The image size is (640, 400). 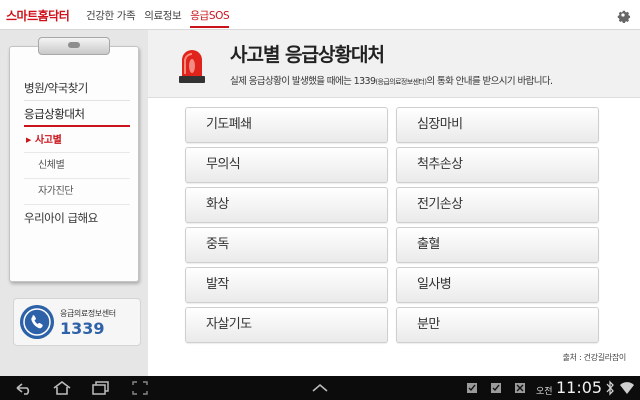 What do you see at coordinates (286, 205) in the screenshot?
I see `accident-button-burn: 화상` at bounding box center [286, 205].